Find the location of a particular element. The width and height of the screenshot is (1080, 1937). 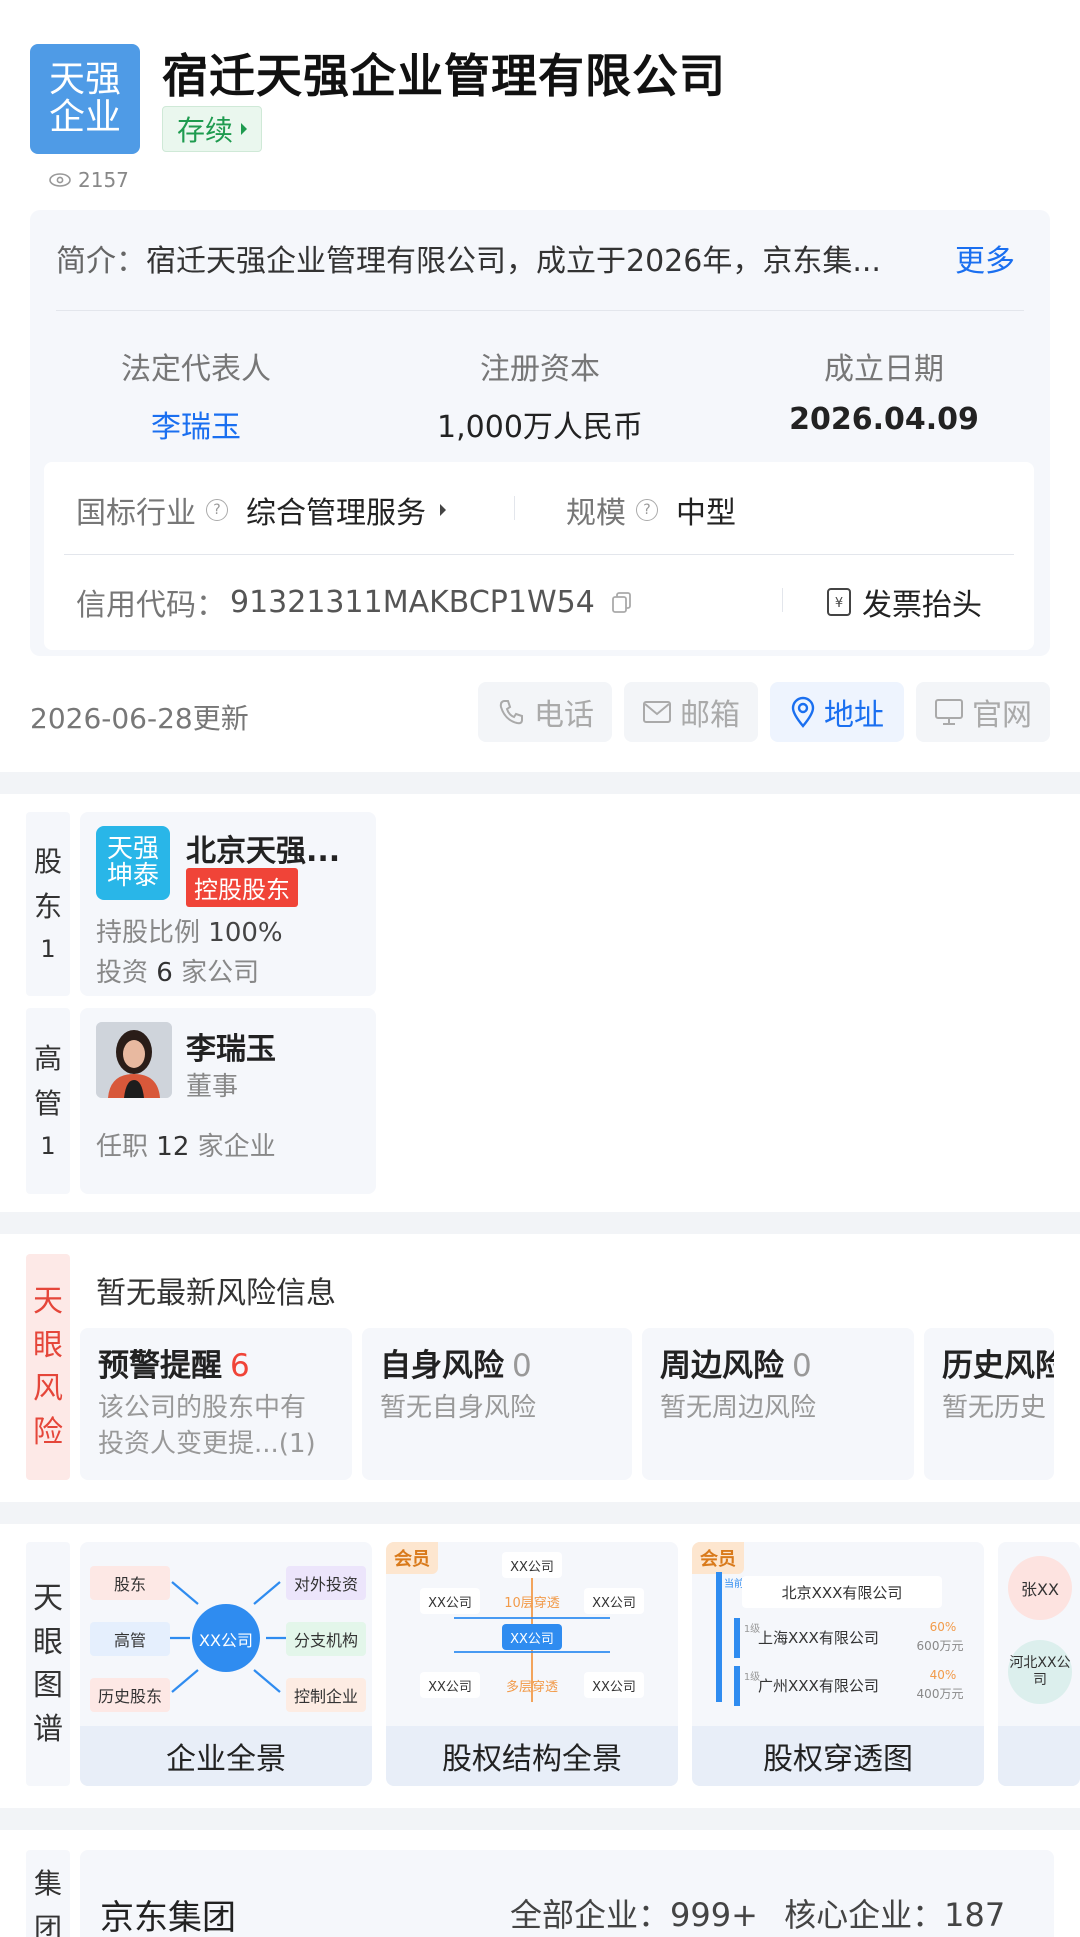

graph-card-label: 股权结构全景 is located at coordinates (532, 1756).